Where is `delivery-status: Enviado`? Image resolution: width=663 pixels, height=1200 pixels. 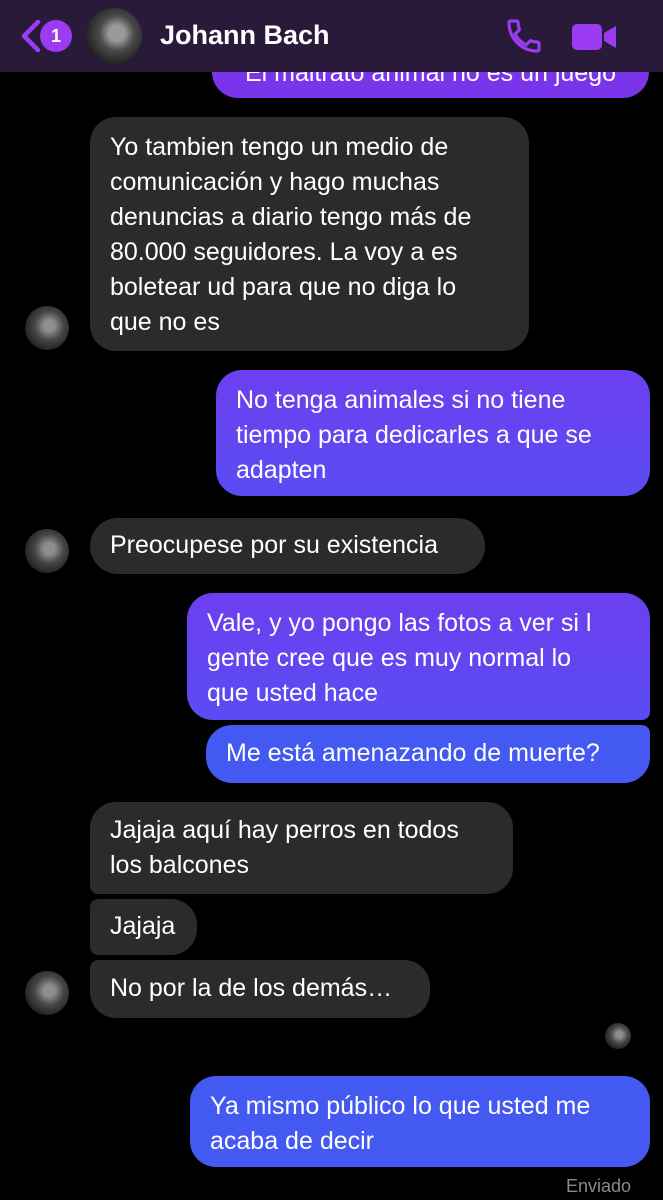 delivery-status: Enviado is located at coordinates (598, 1186).